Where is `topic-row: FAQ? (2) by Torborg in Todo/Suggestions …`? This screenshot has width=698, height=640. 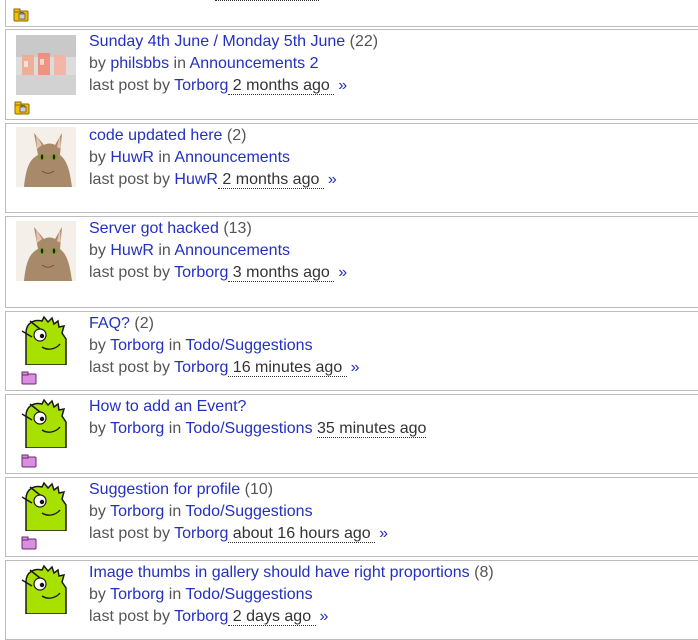
topic-row: FAQ? (2) by Torborg in Todo/Suggestions … is located at coordinates (351, 351).